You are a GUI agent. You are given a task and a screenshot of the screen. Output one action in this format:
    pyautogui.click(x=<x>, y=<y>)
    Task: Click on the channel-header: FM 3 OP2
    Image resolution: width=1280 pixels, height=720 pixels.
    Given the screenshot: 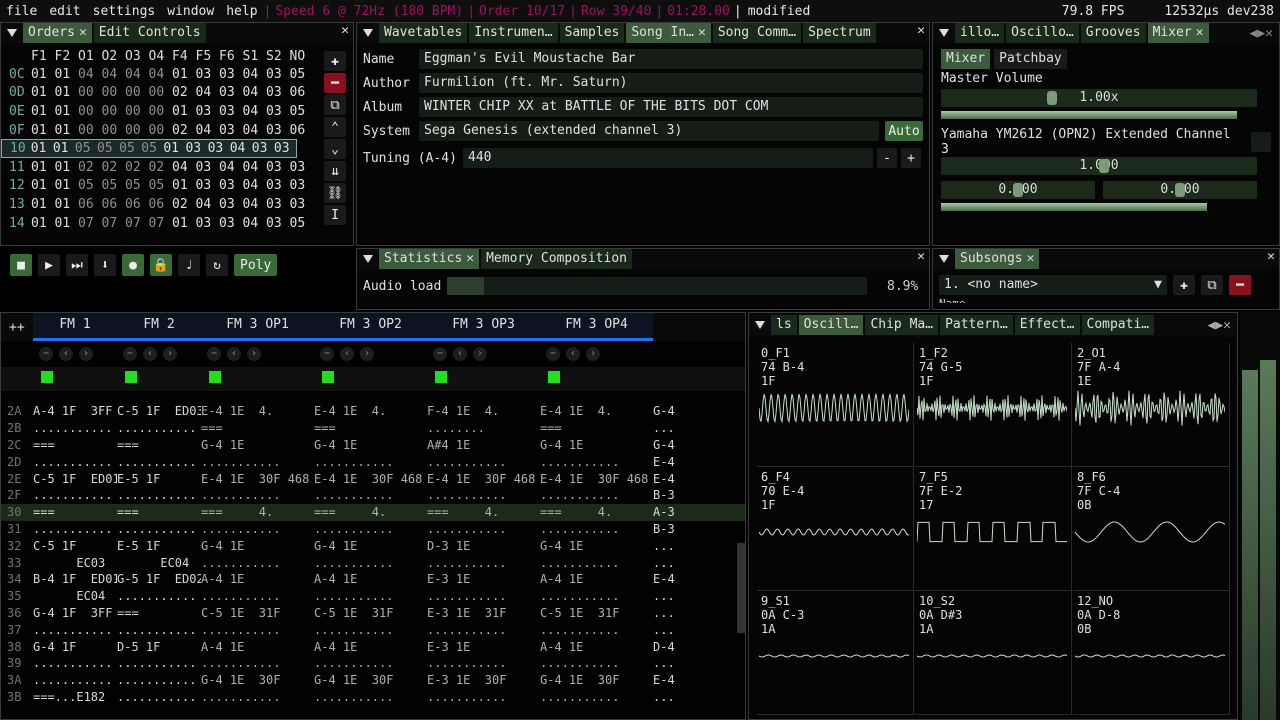 What is the action you would take?
    pyautogui.click(x=370, y=327)
    